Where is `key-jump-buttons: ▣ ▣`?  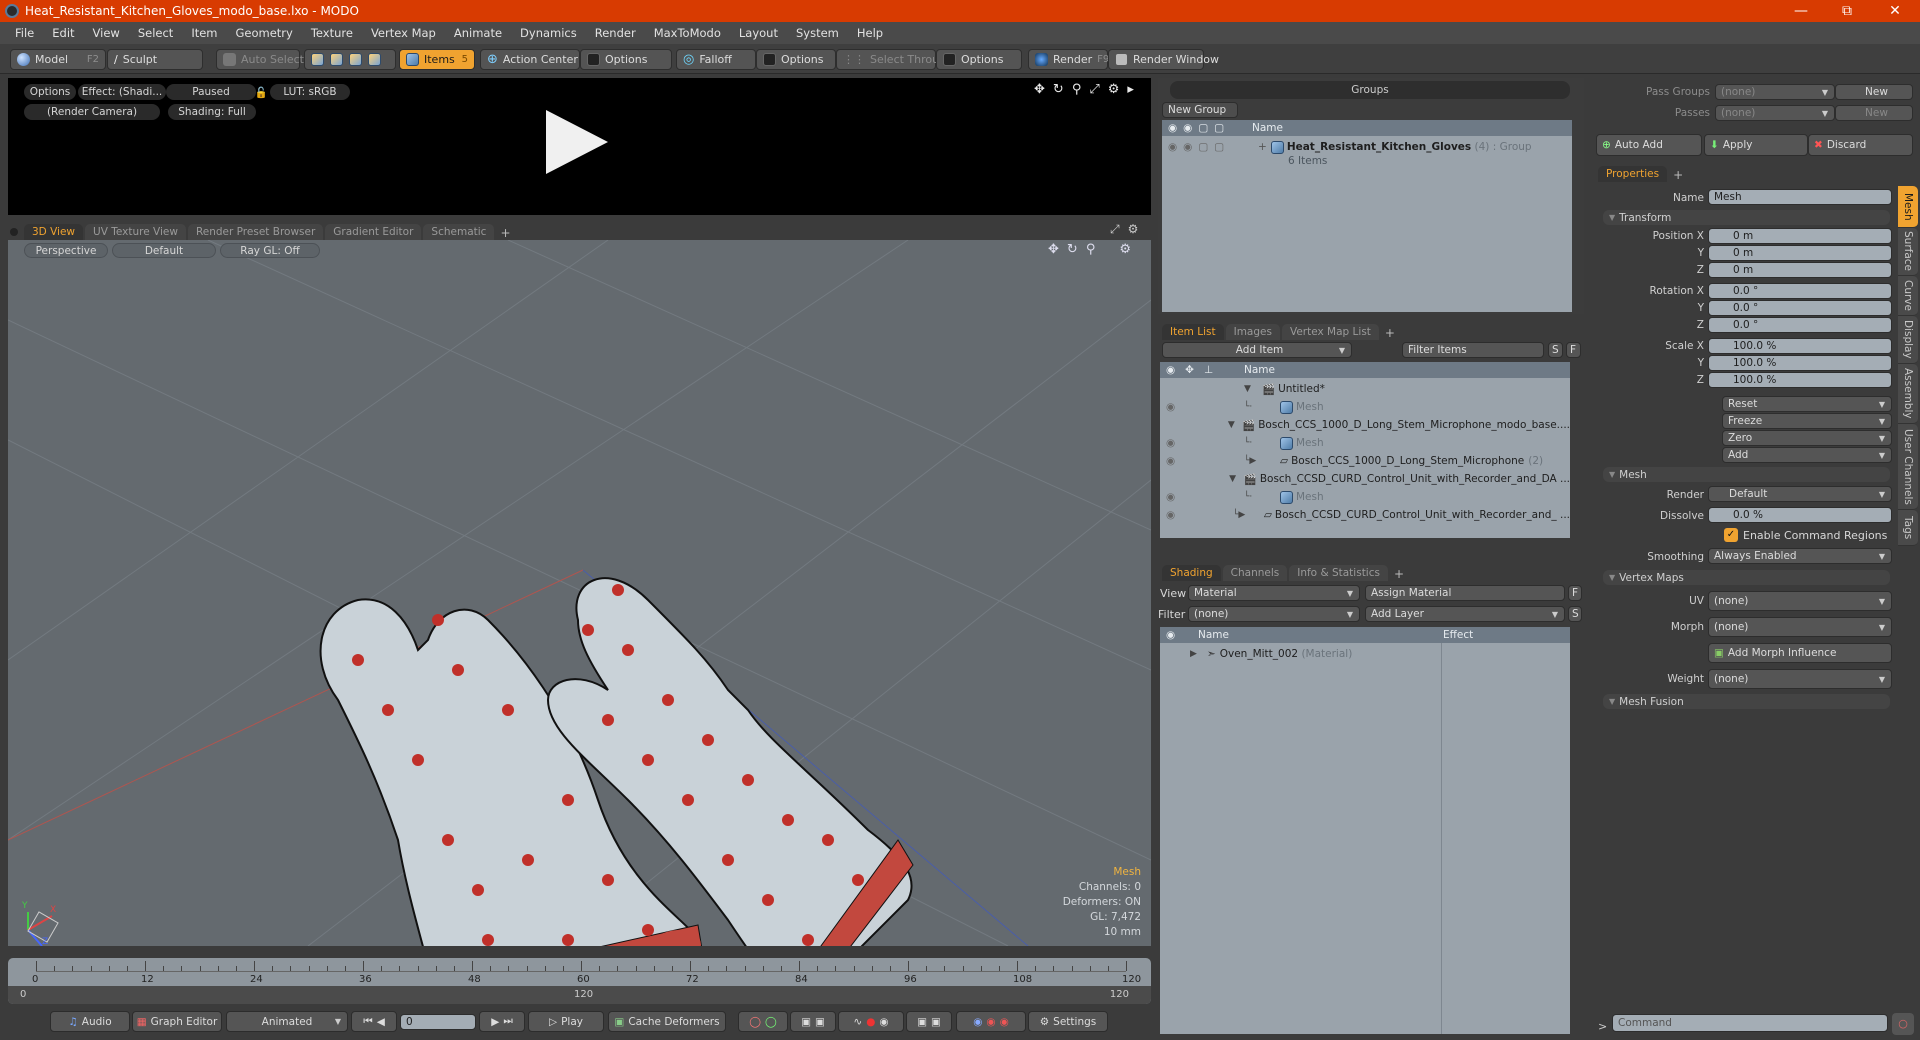
key-jump-buttons: ▣ ▣ is located at coordinates (929, 1021).